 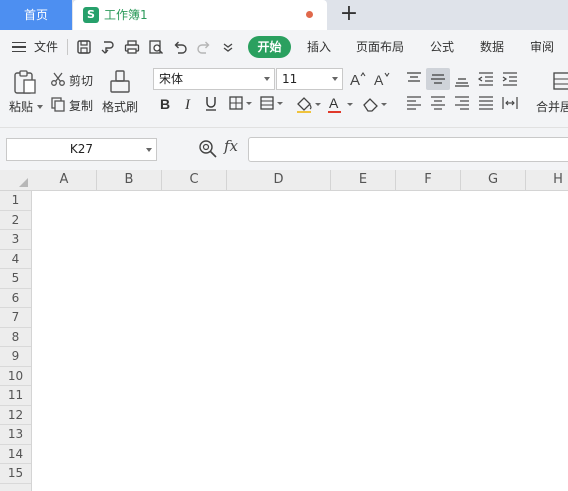 What do you see at coordinates (58, 79) in the screenshot?
I see `scissors-icon` at bounding box center [58, 79].